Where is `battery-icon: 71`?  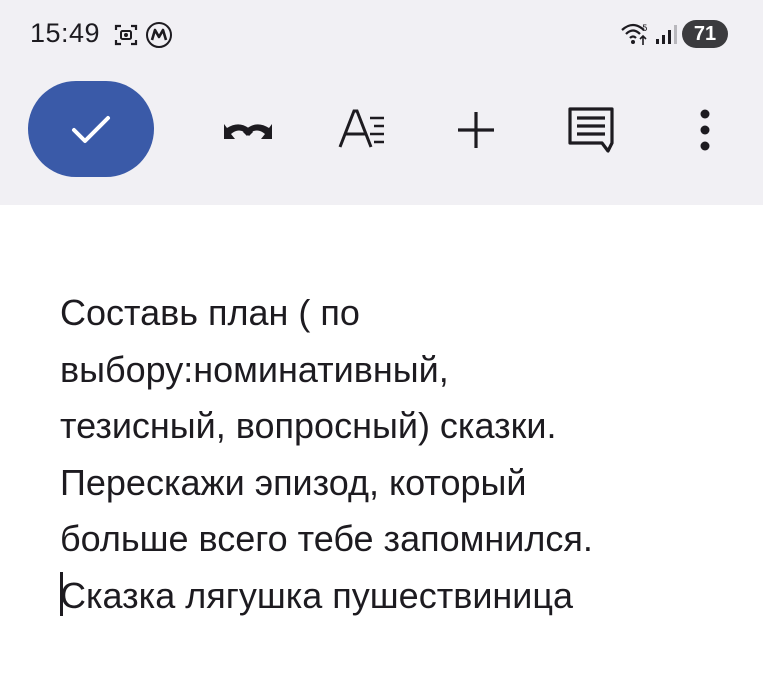 battery-icon: 71 is located at coordinates (705, 34).